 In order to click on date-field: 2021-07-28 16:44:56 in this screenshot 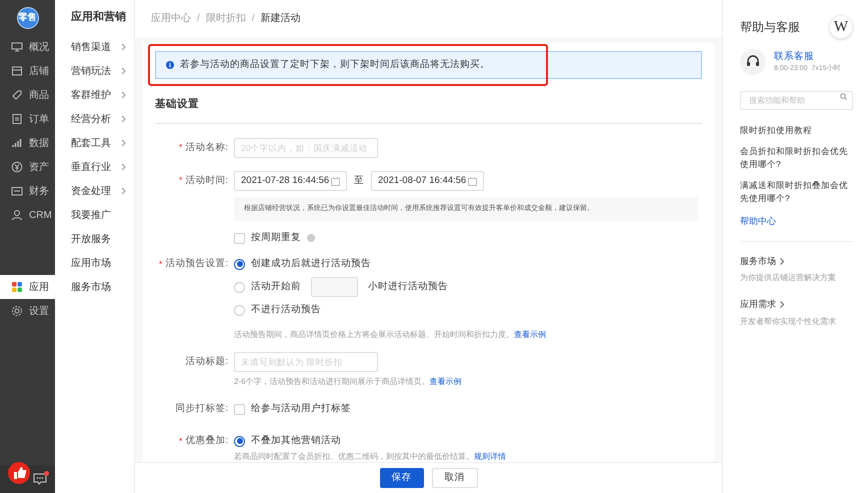, I will do `click(290, 181)`.